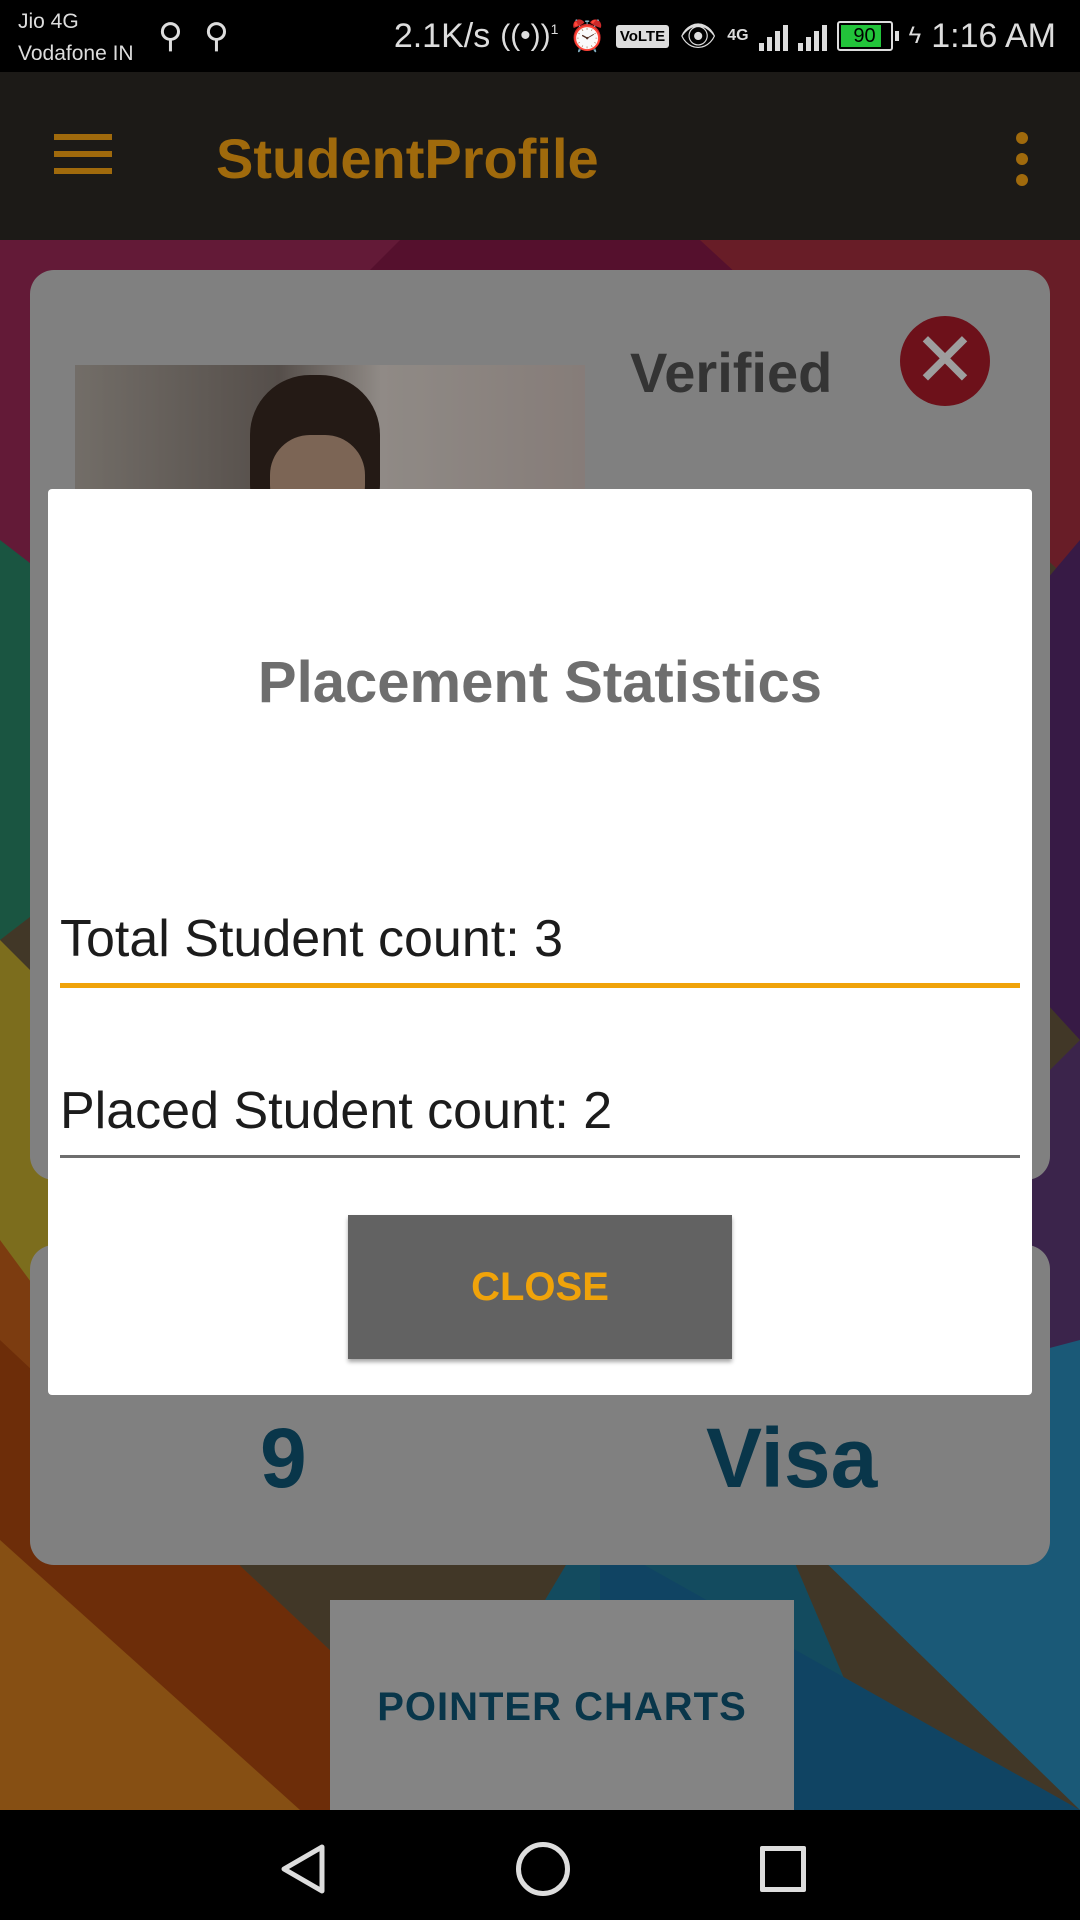 The height and width of the screenshot is (1920, 1080). Describe the element at coordinates (993, 35) in the screenshot. I see `clock: 1:16 AM` at that location.